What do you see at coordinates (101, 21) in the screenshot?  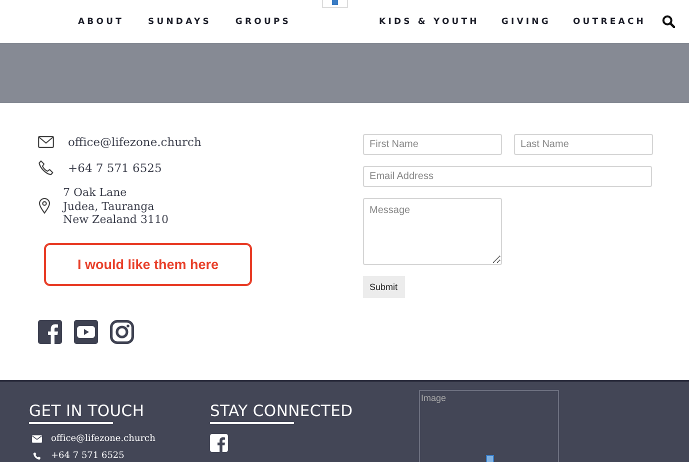 I see `nav-link: ABOUT` at bounding box center [101, 21].